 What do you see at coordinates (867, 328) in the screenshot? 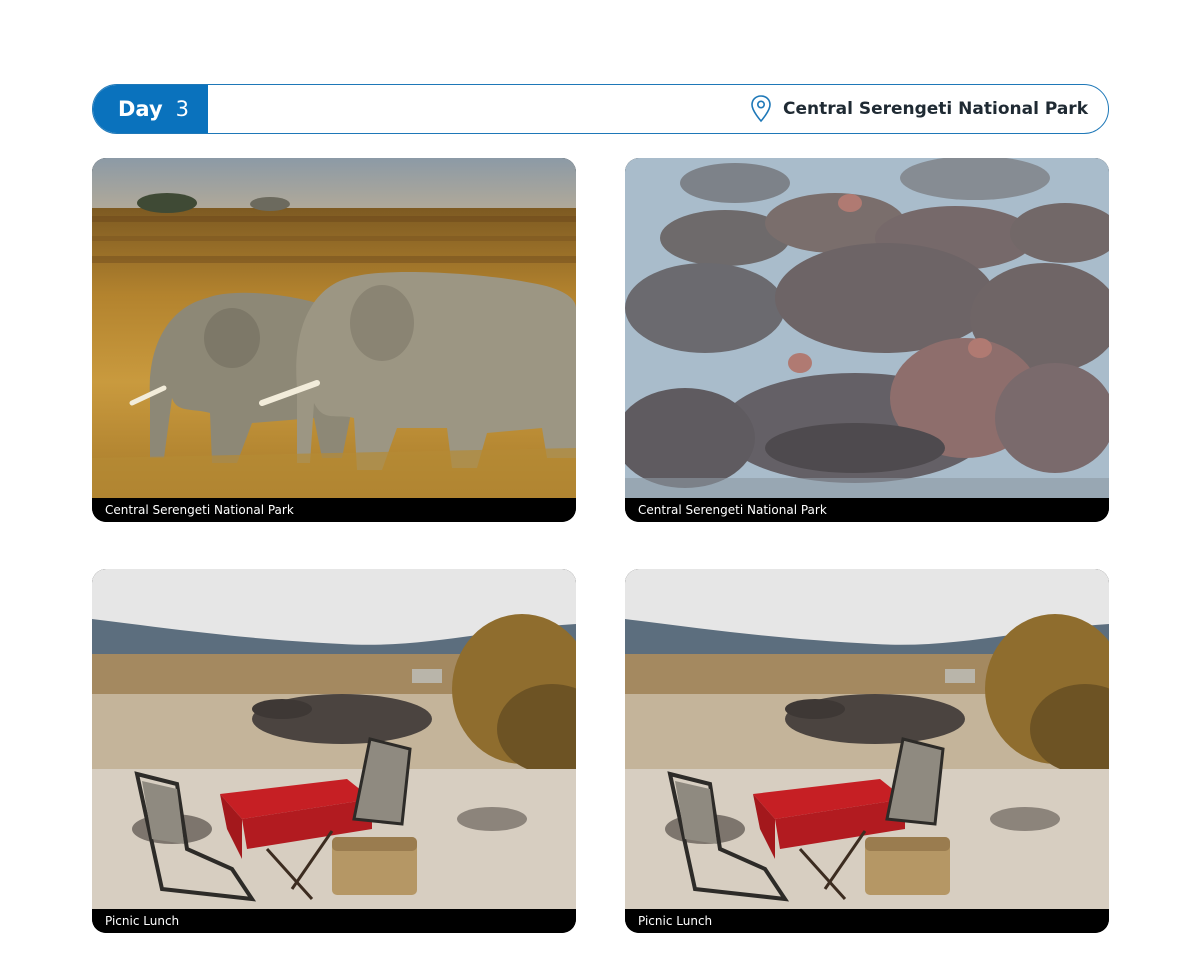
I see `hippos-photo` at bounding box center [867, 328].